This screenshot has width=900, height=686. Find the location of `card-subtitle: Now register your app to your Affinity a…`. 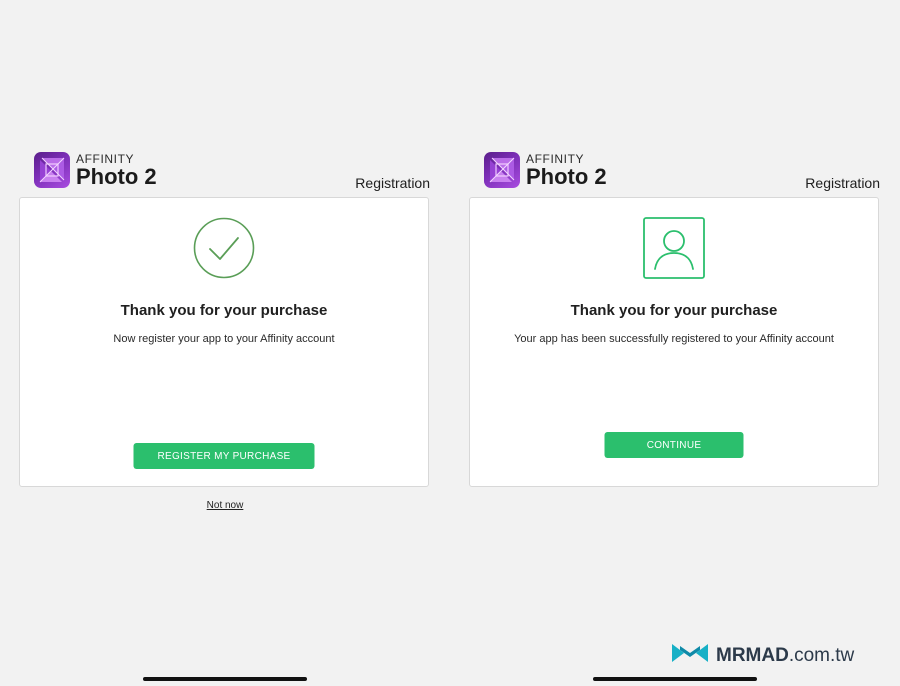

card-subtitle: Now register your app to your Affinity a… is located at coordinates (224, 339).